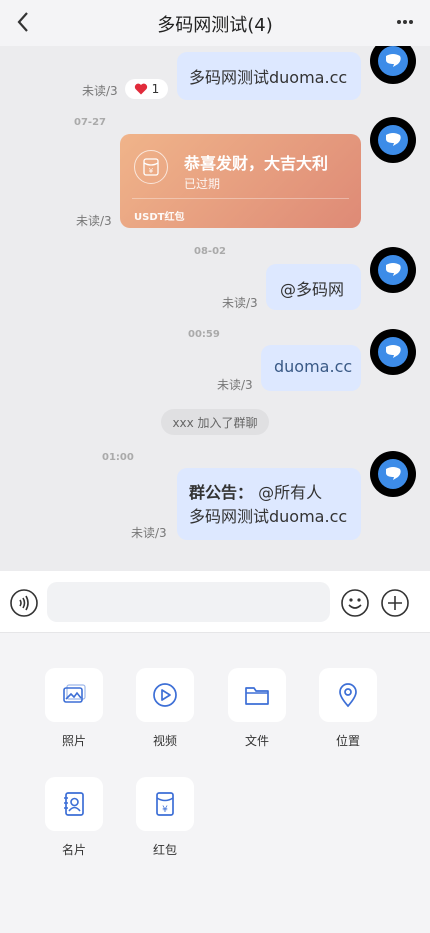 This screenshot has width=430, height=933. I want to click on tool-photo: 照片, so click(74, 708).